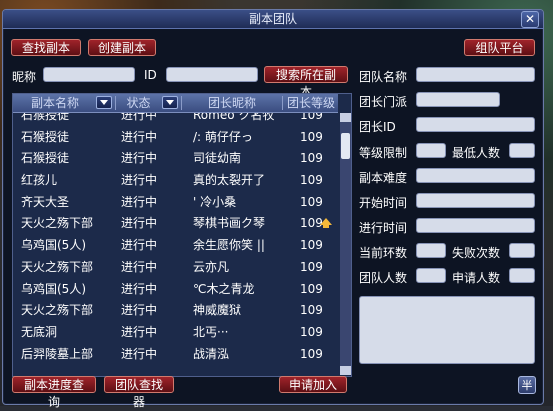 The height and width of the screenshot is (411, 553). I want to click on create-dungeon-button: 创建副本, so click(122, 47).